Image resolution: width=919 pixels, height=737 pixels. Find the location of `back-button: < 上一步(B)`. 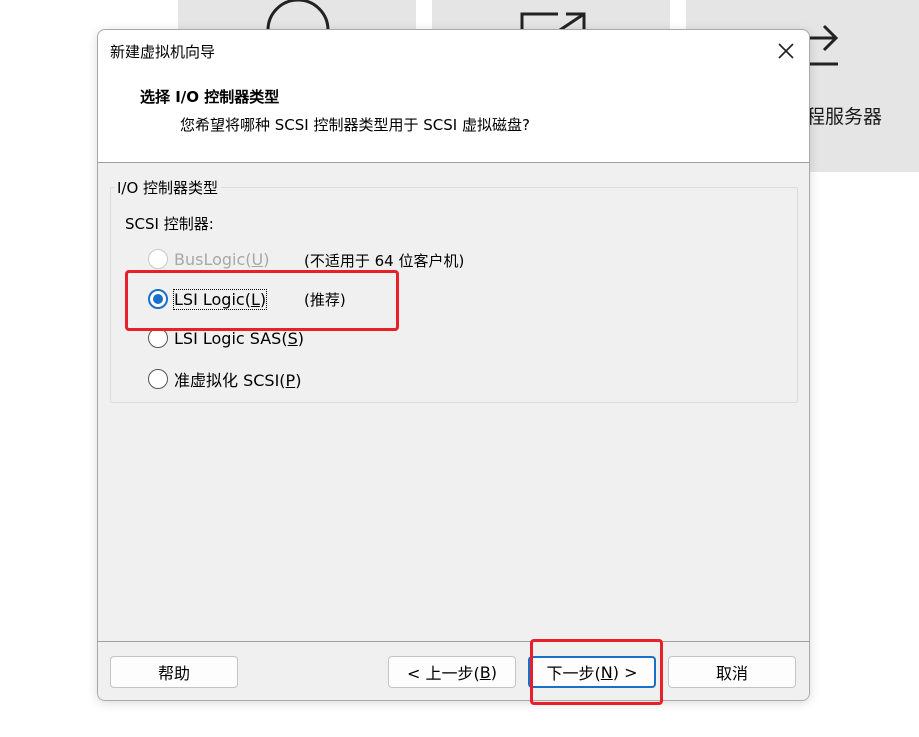

back-button: < 上一步(B) is located at coordinates (452, 672).